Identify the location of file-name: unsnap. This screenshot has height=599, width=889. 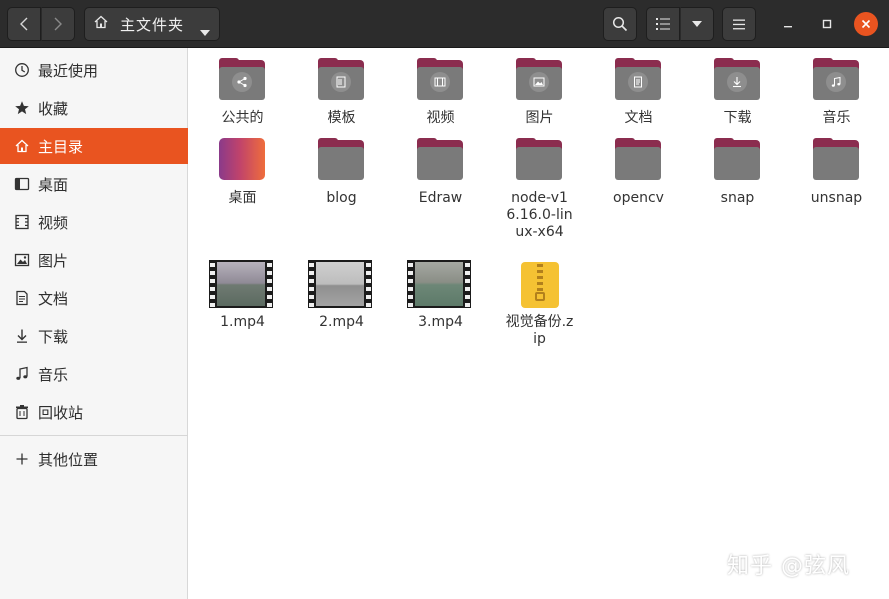
(836, 198).